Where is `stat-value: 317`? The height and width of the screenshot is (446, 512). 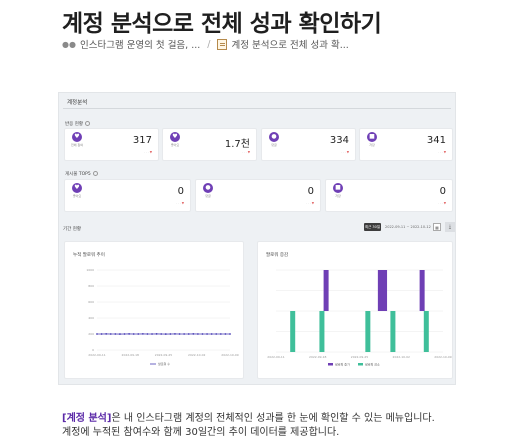
stat-value: 317 is located at coordinates (142, 140).